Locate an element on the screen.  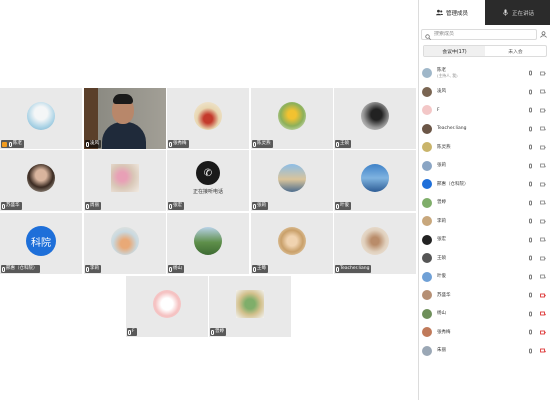
member-row: 曾婷 is located at coordinates (484, 203).